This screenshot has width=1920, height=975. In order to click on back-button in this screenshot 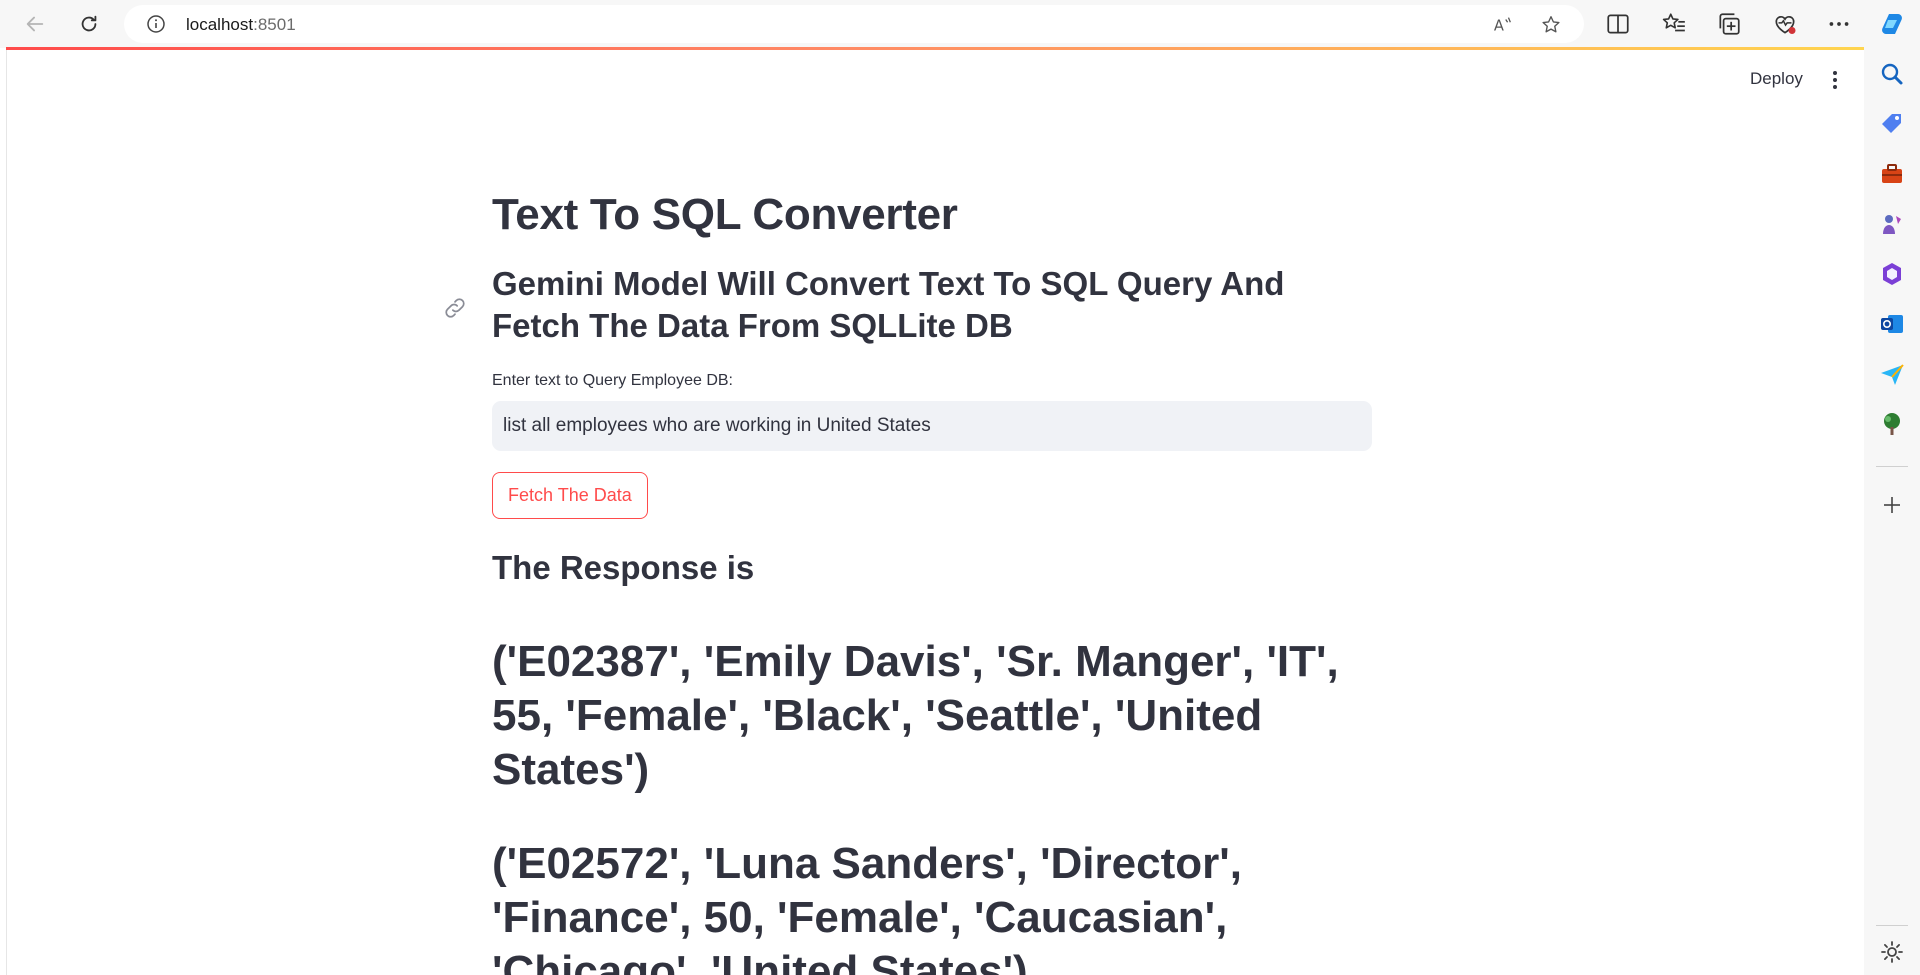, I will do `click(35, 24)`.